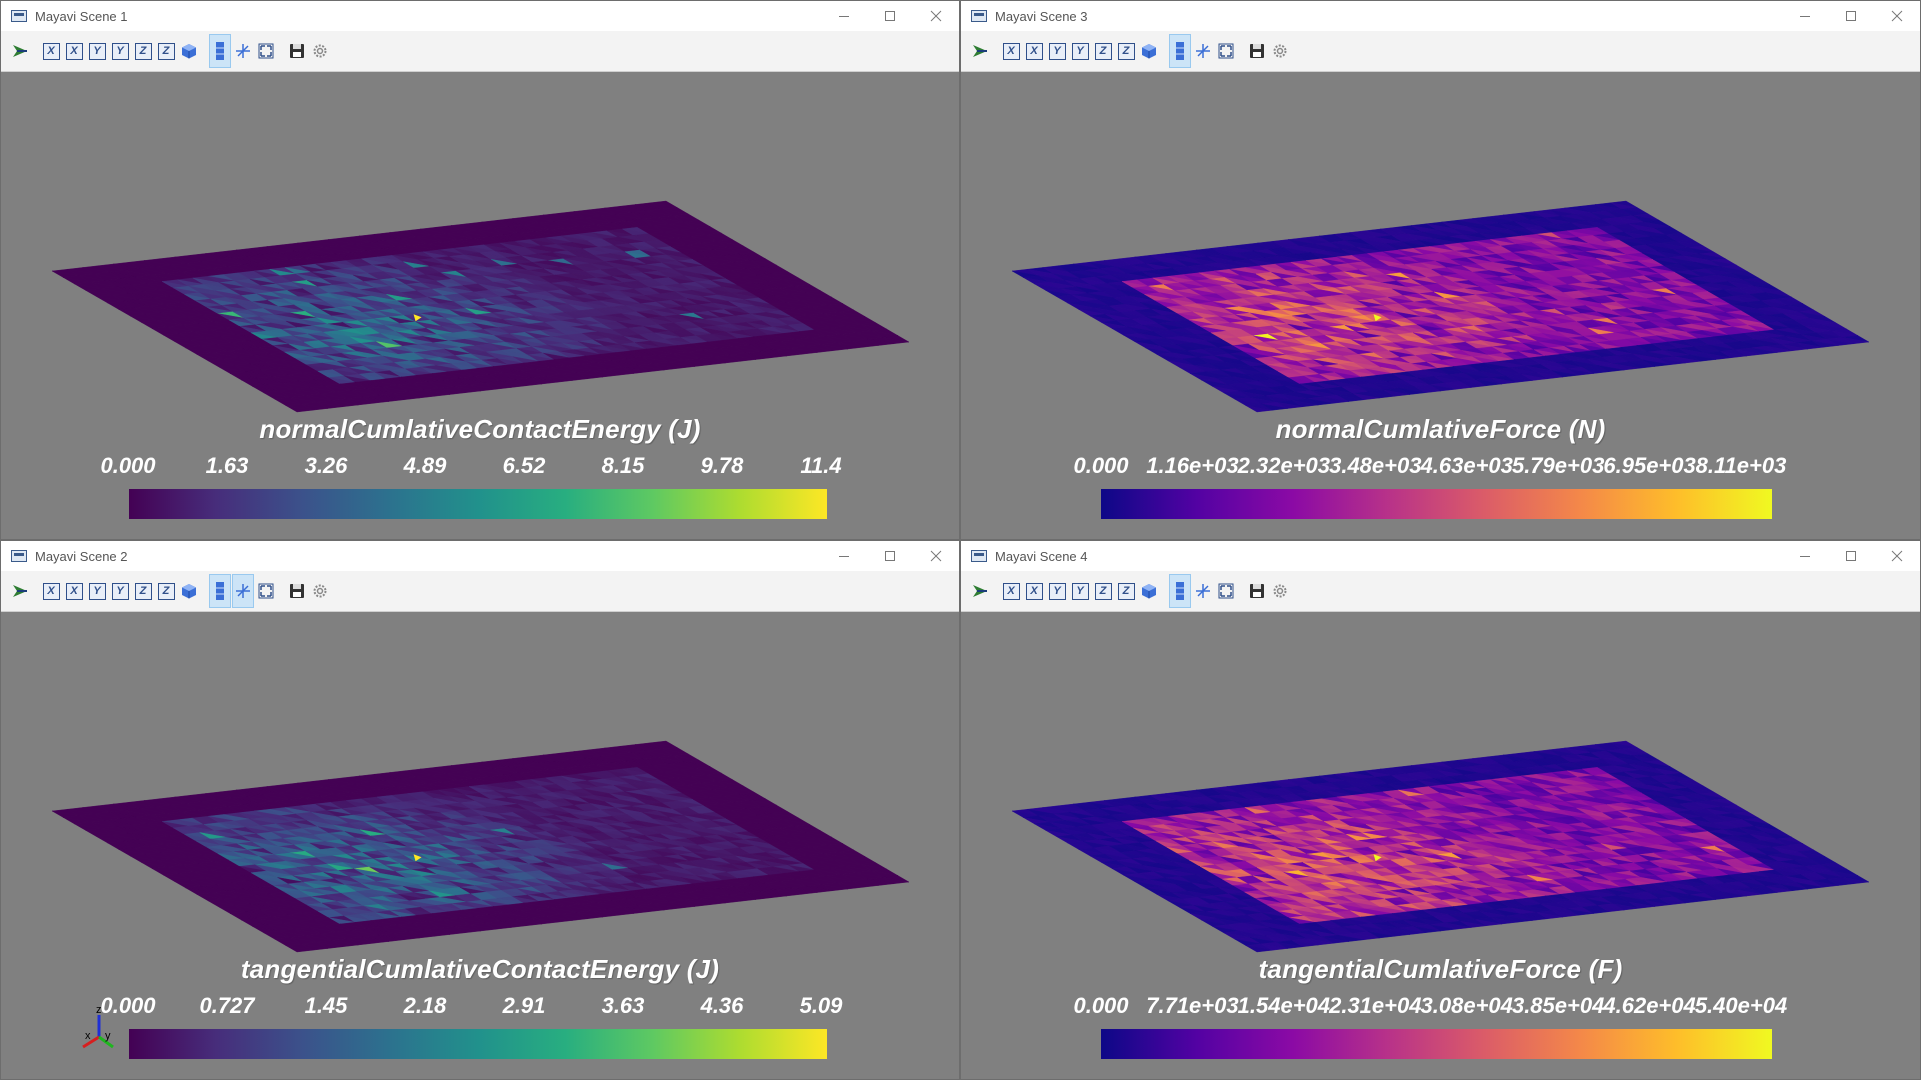  What do you see at coordinates (81, 556) in the screenshot?
I see `window-title: Mayavi Scene 2` at bounding box center [81, 556].